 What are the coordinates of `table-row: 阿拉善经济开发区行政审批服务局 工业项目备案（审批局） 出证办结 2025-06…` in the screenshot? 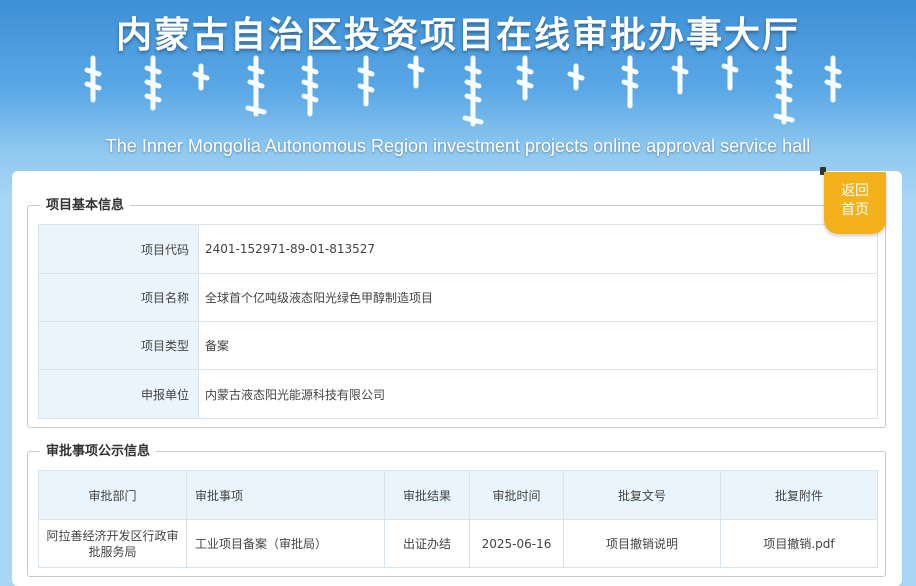 It's located at (458, 543).